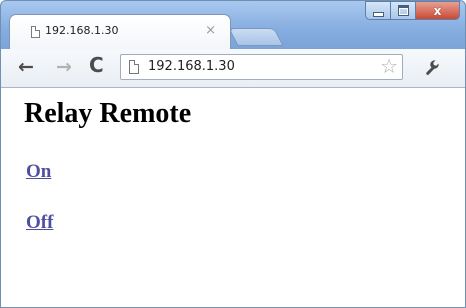 Image resolution: width=466 pixels, height=308 pixels. Describe the element at coordinates (378, 10) in the screenshot. I see `minimize-button` at that location.